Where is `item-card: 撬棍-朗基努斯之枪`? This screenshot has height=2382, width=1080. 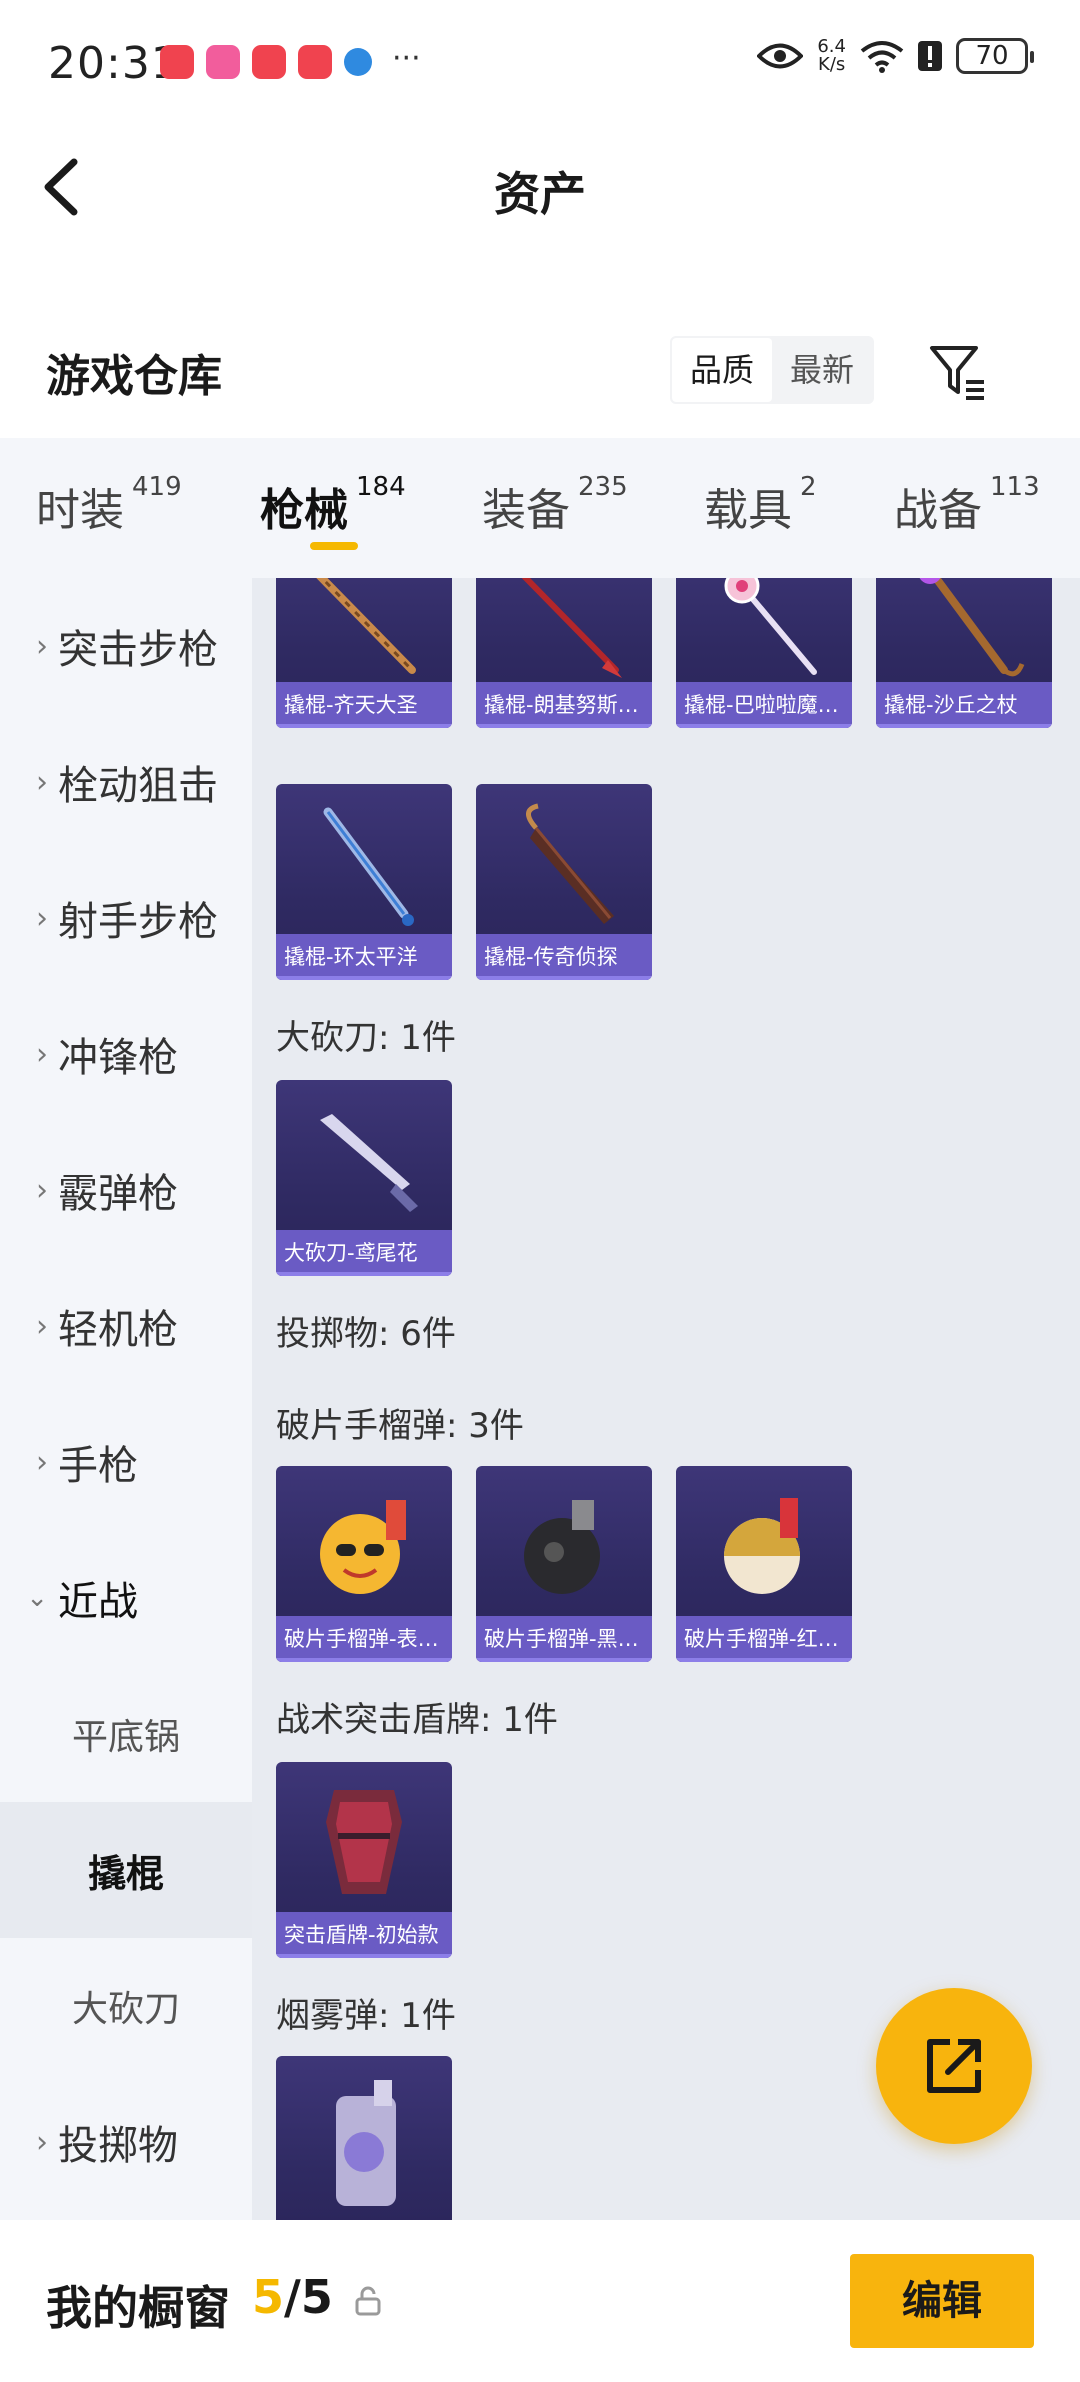 item-card: 撬棍-朗基努斯之枪 is located at coordinates (564, 653).